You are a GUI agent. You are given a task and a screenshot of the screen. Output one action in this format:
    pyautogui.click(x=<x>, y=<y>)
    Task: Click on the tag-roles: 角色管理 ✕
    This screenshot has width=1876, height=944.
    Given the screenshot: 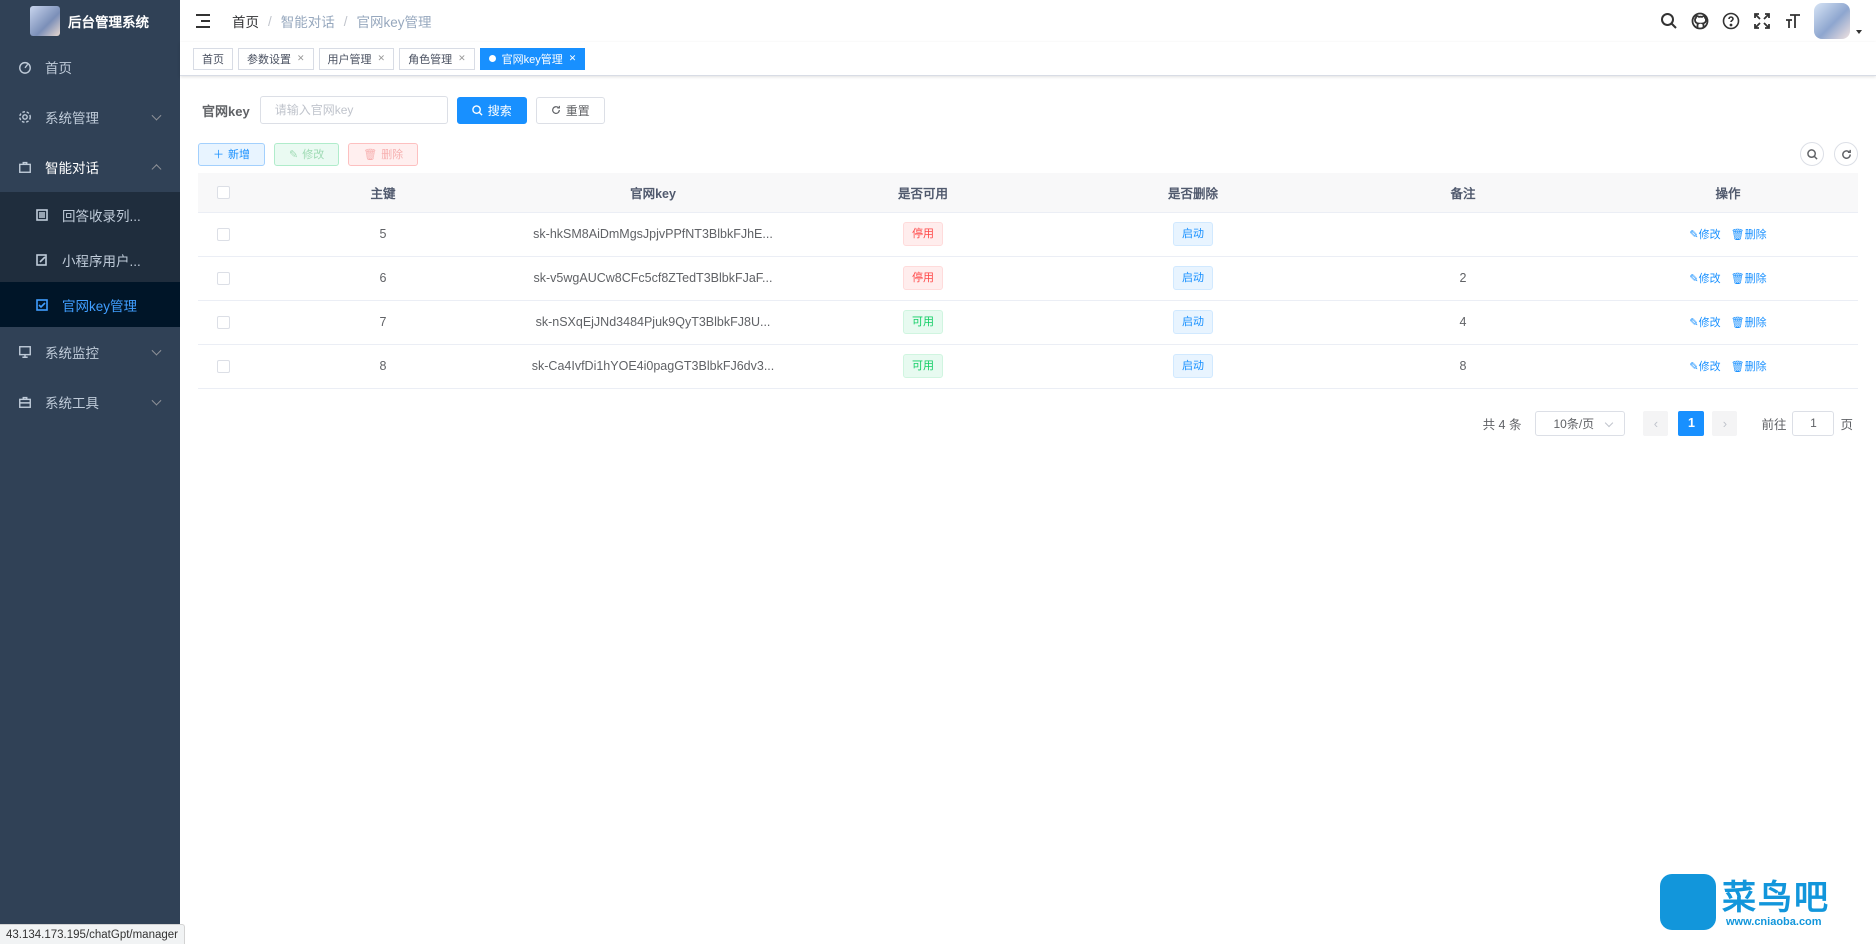 What is the action you would take?
    pyautogui.click(x=437, y=58)
    